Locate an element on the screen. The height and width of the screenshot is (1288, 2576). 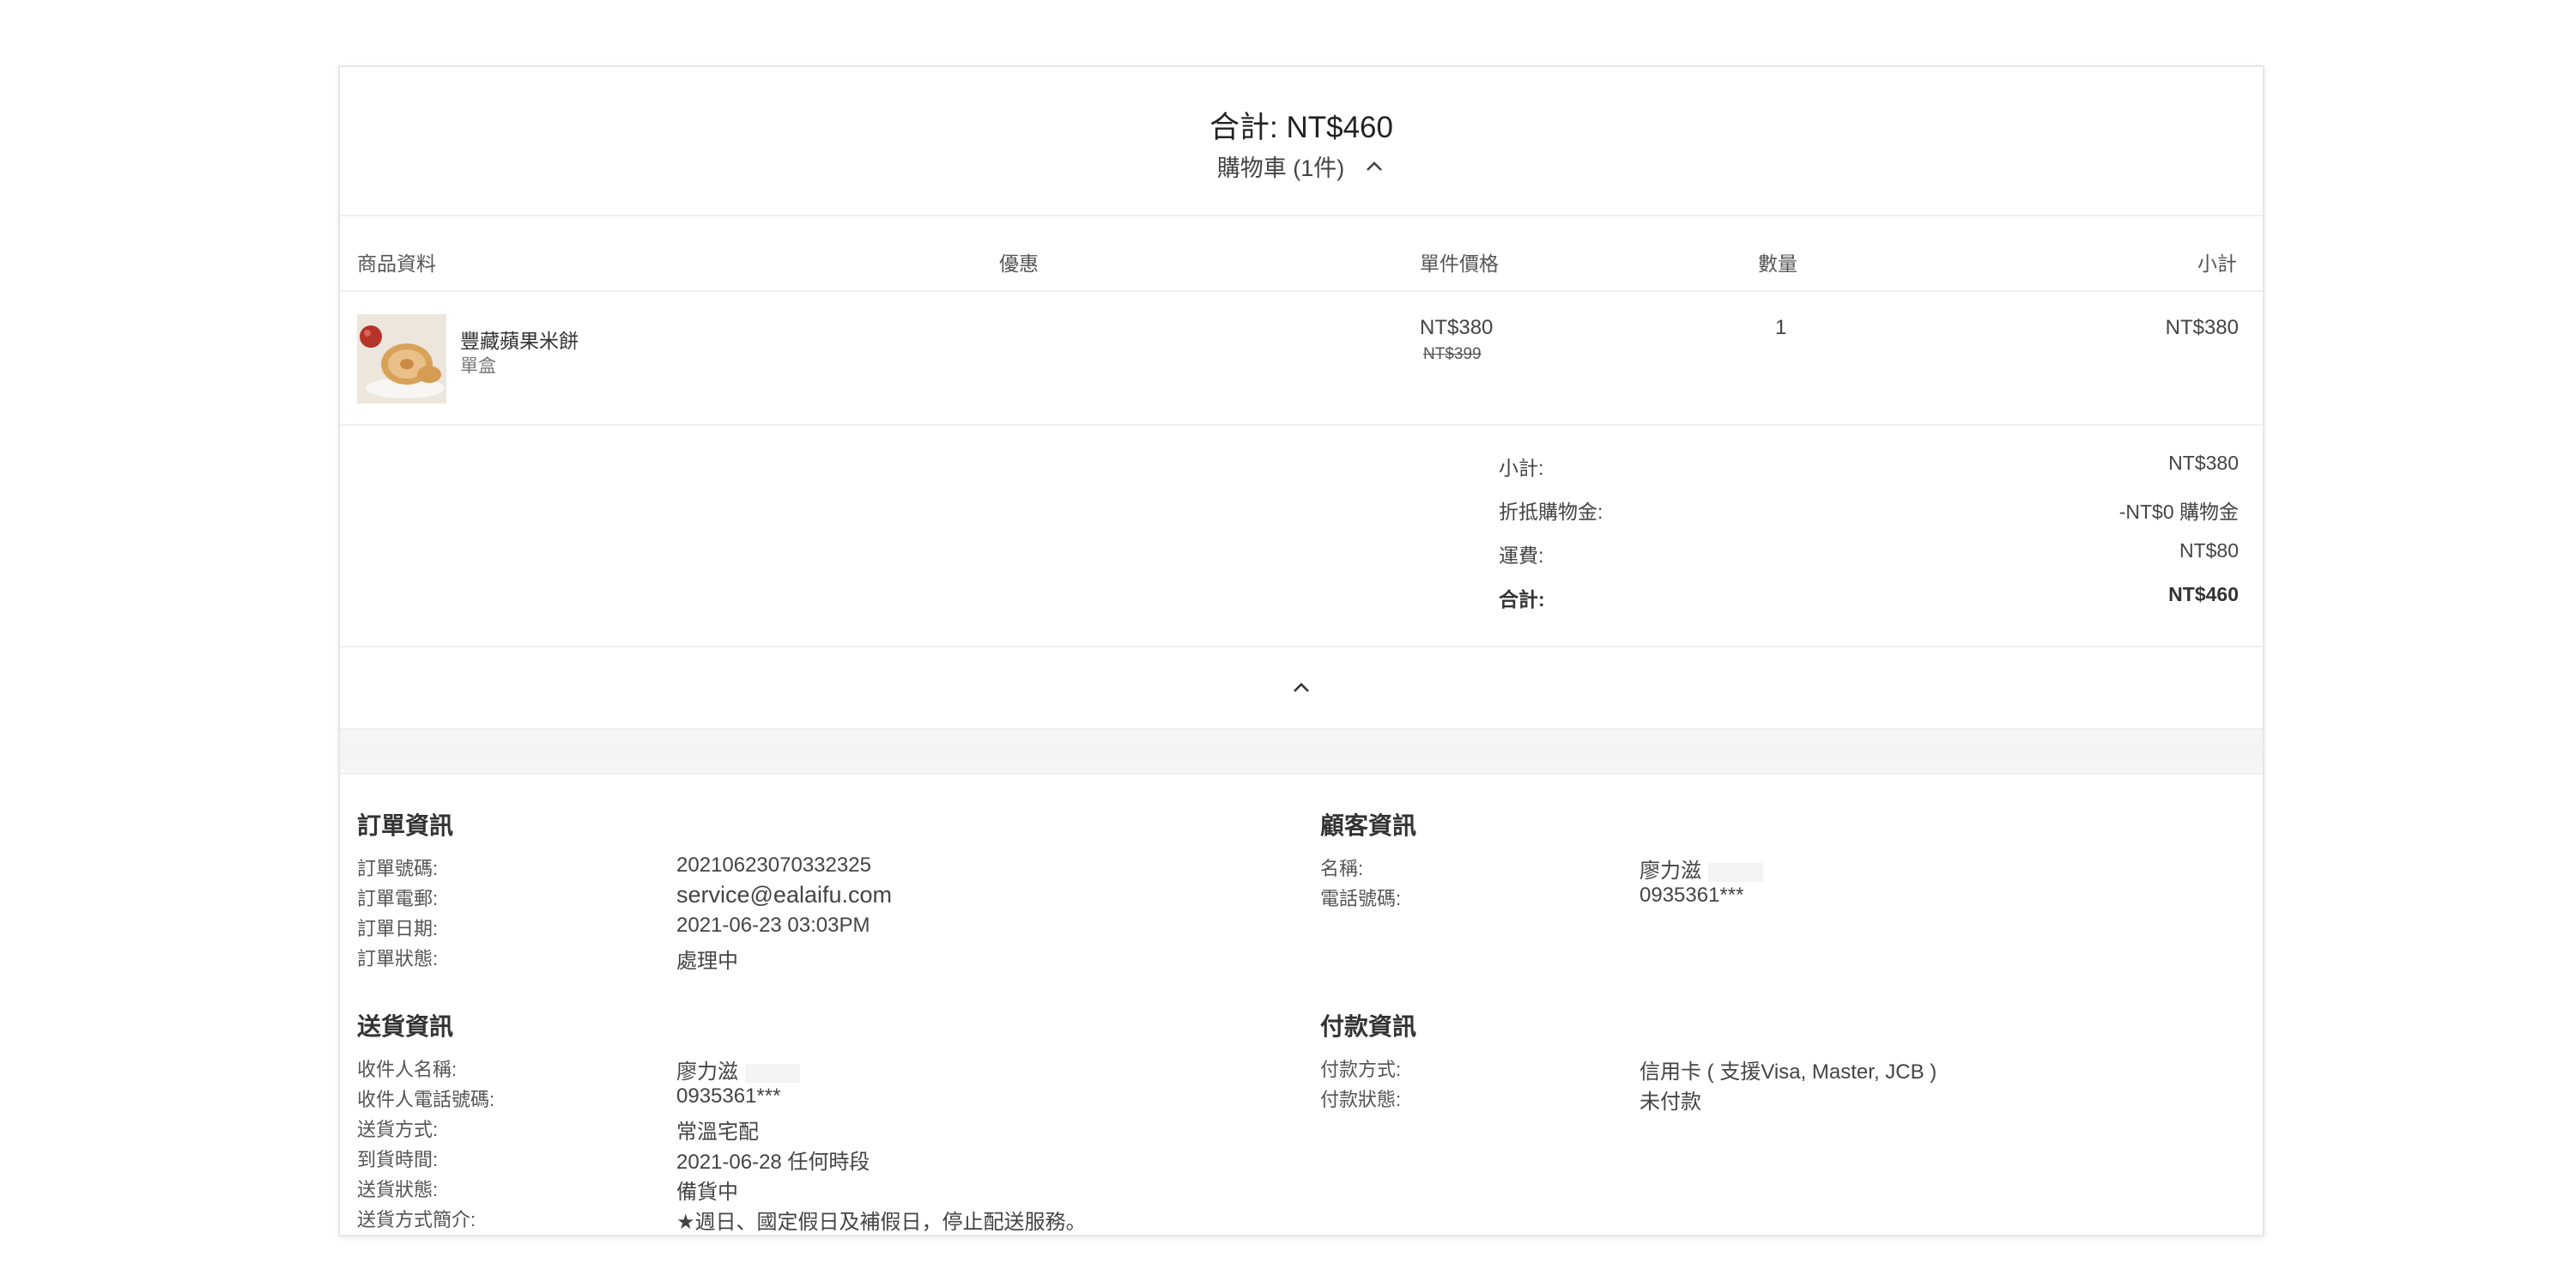
recipient-name-row: 收件人名稱: 廖力滋 is located at coordinates (829, 1069).